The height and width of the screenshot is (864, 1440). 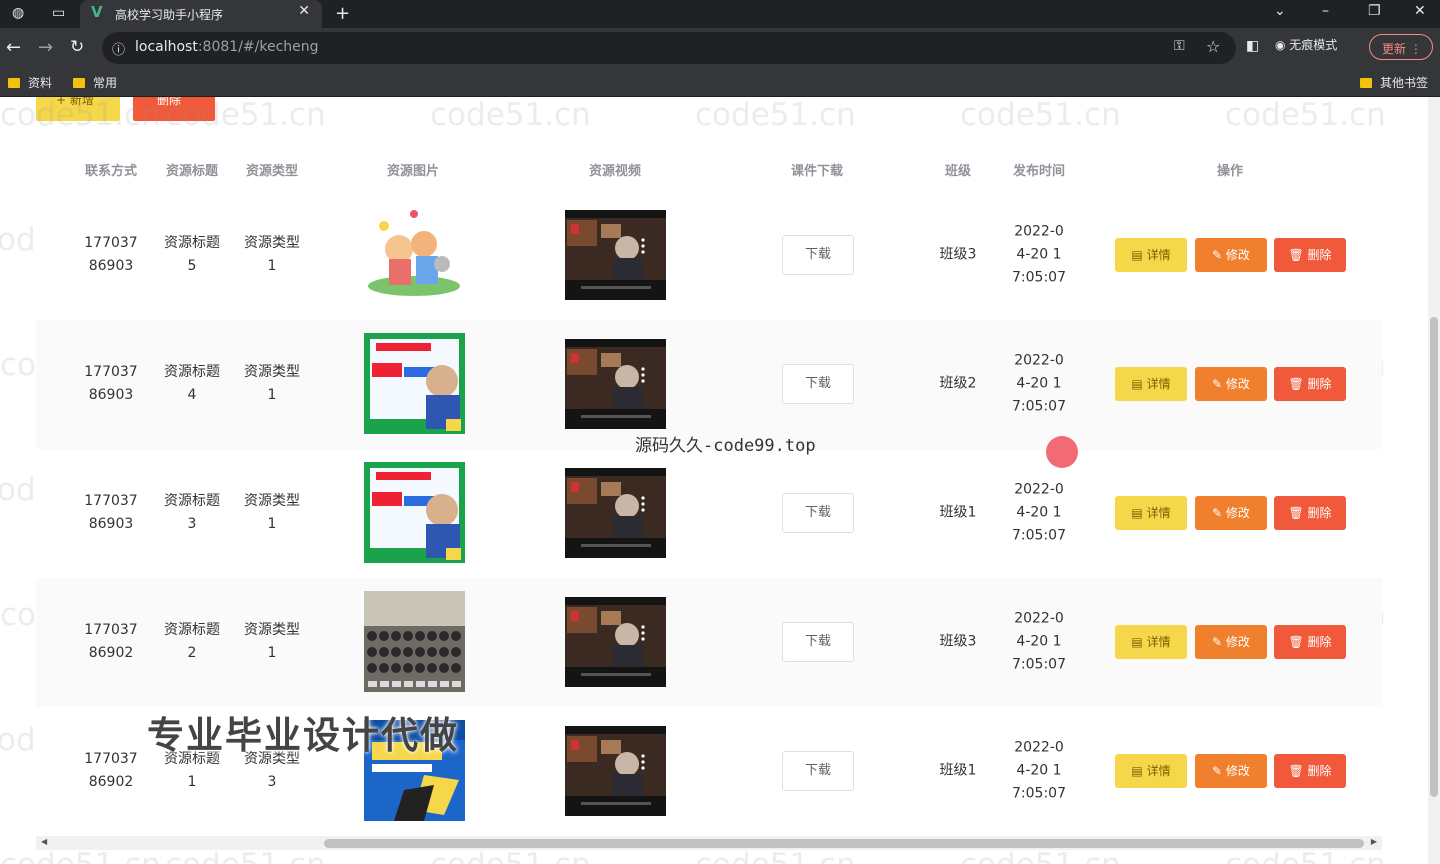 I want to click on forward-icon: →, so click(x=45, y=47).